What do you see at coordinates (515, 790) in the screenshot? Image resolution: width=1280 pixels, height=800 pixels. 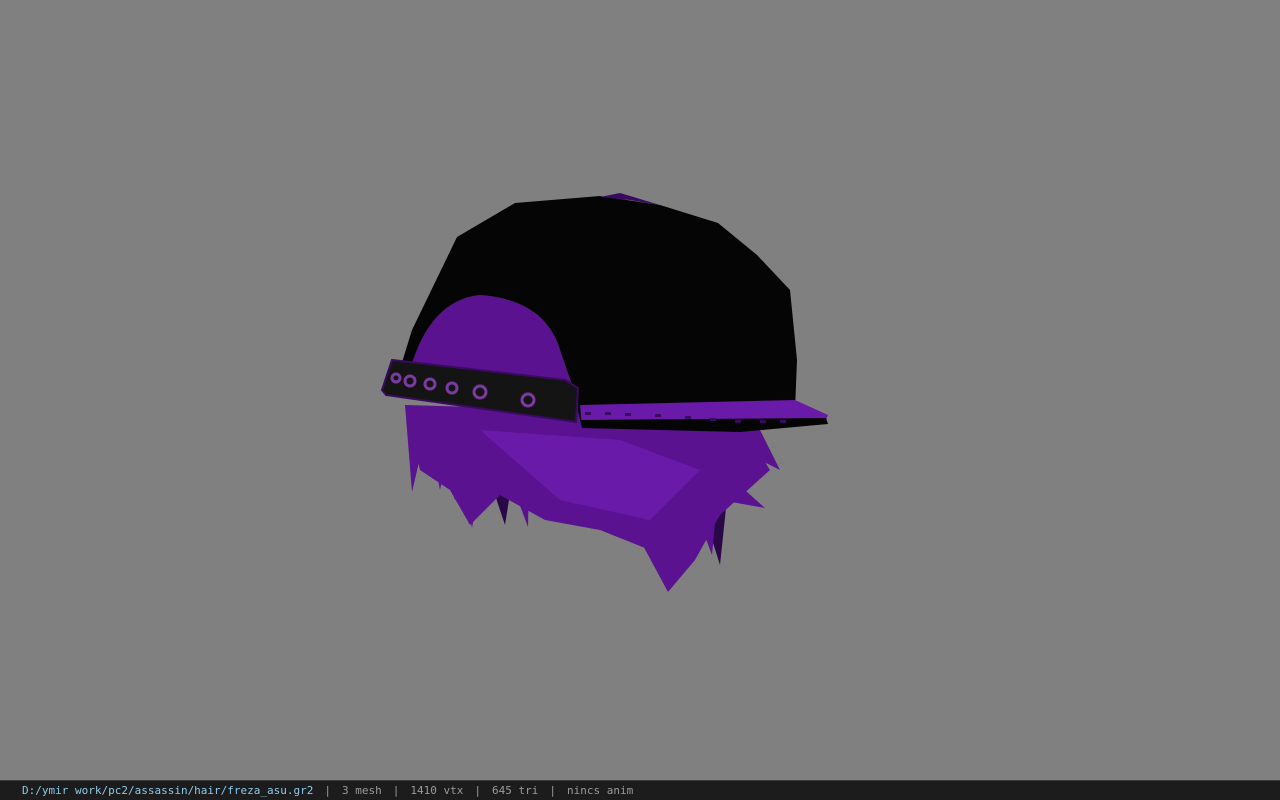 I see `triangle-count: 645 tri` at bounding box center [515, 790].